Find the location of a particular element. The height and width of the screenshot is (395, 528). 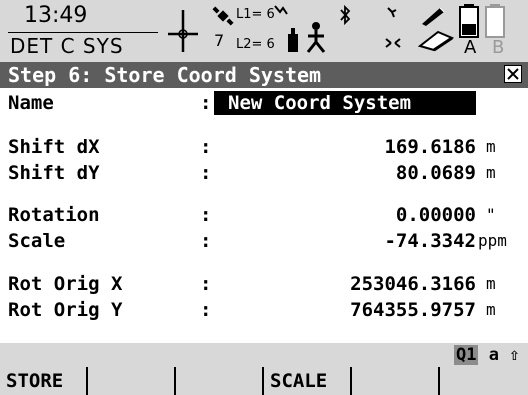

rotation-colon: : is located at coordinates (206, 215).